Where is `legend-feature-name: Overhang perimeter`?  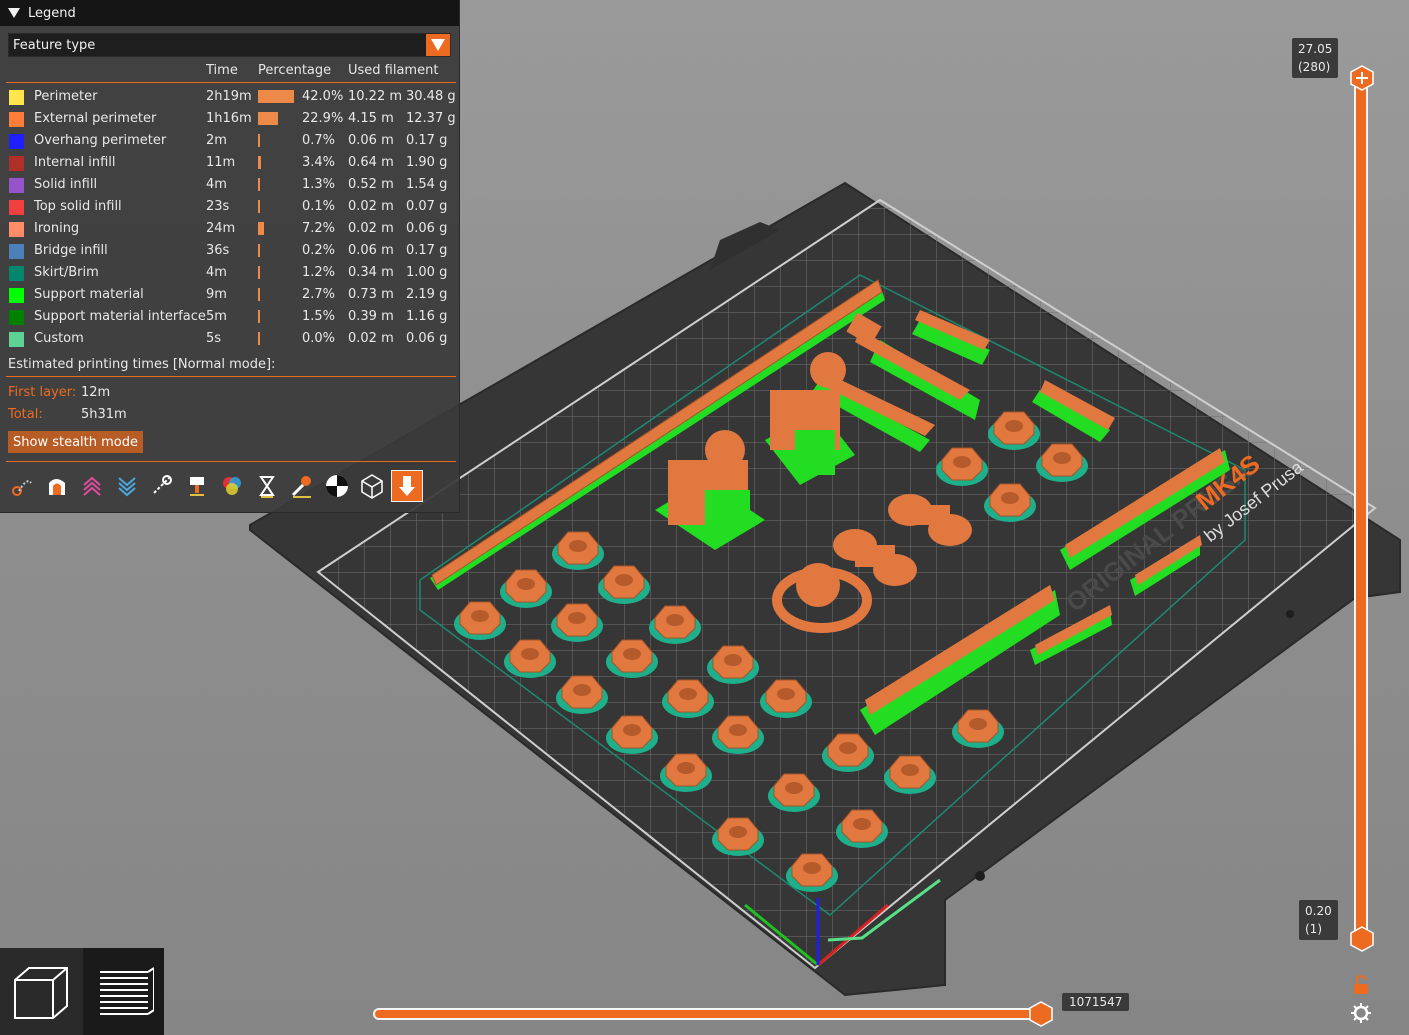 legend-feature-name: Overhang perimeter is located at coordinates (100, 140).